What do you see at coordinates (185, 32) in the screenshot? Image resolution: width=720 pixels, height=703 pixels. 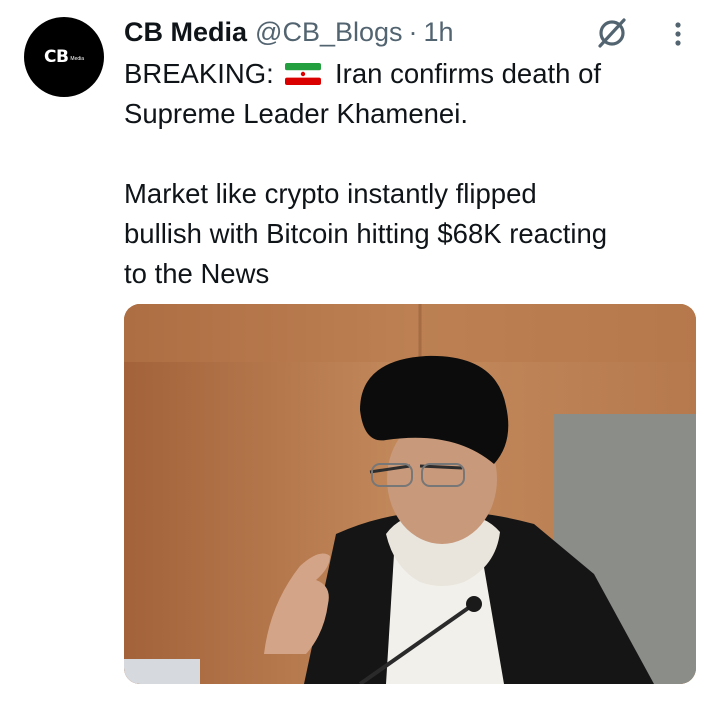 I see `author-name: CB Media` at bounding box center [185, 32].